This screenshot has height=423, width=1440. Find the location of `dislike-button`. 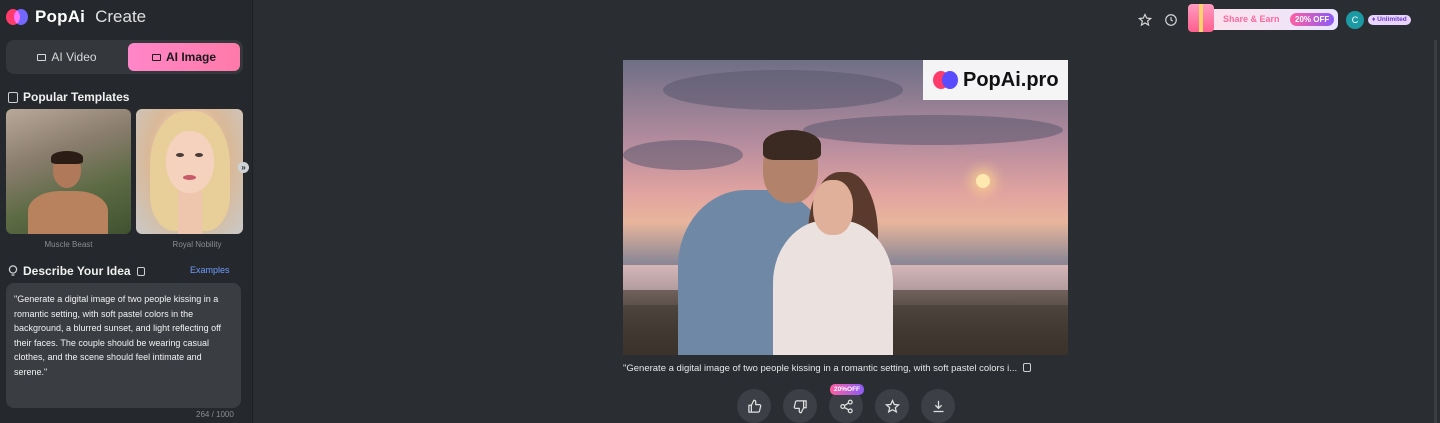

dislike-button is located at coordinates (800, 406).